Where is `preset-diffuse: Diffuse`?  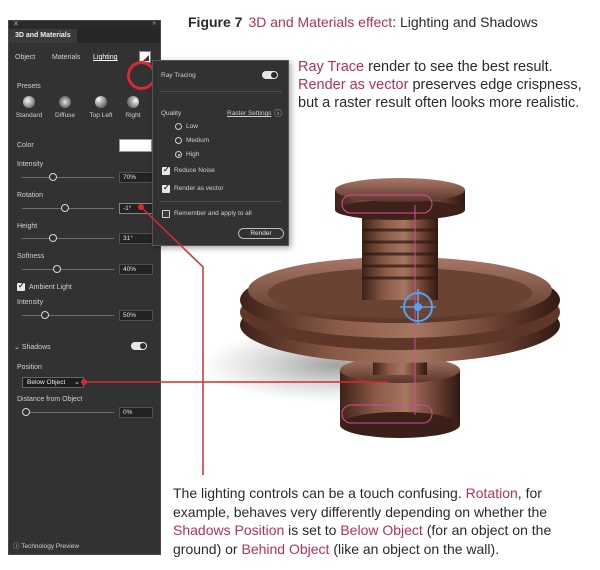 preset-diffuse: Diffuse is located at coordinates (65, 107).